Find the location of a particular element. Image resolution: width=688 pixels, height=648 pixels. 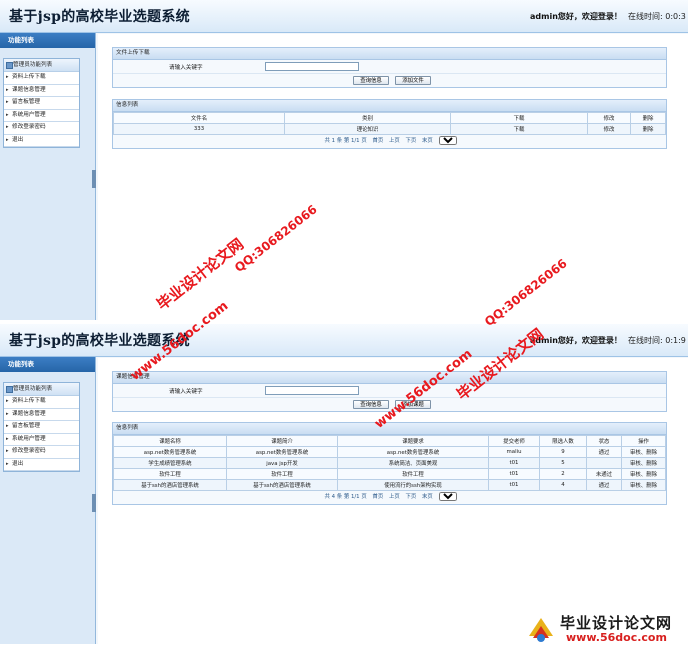

table-row: 软件工程 软件工程 软件工程 t01 2 未通过 审核、删除 is located at coordinates (389, 474).